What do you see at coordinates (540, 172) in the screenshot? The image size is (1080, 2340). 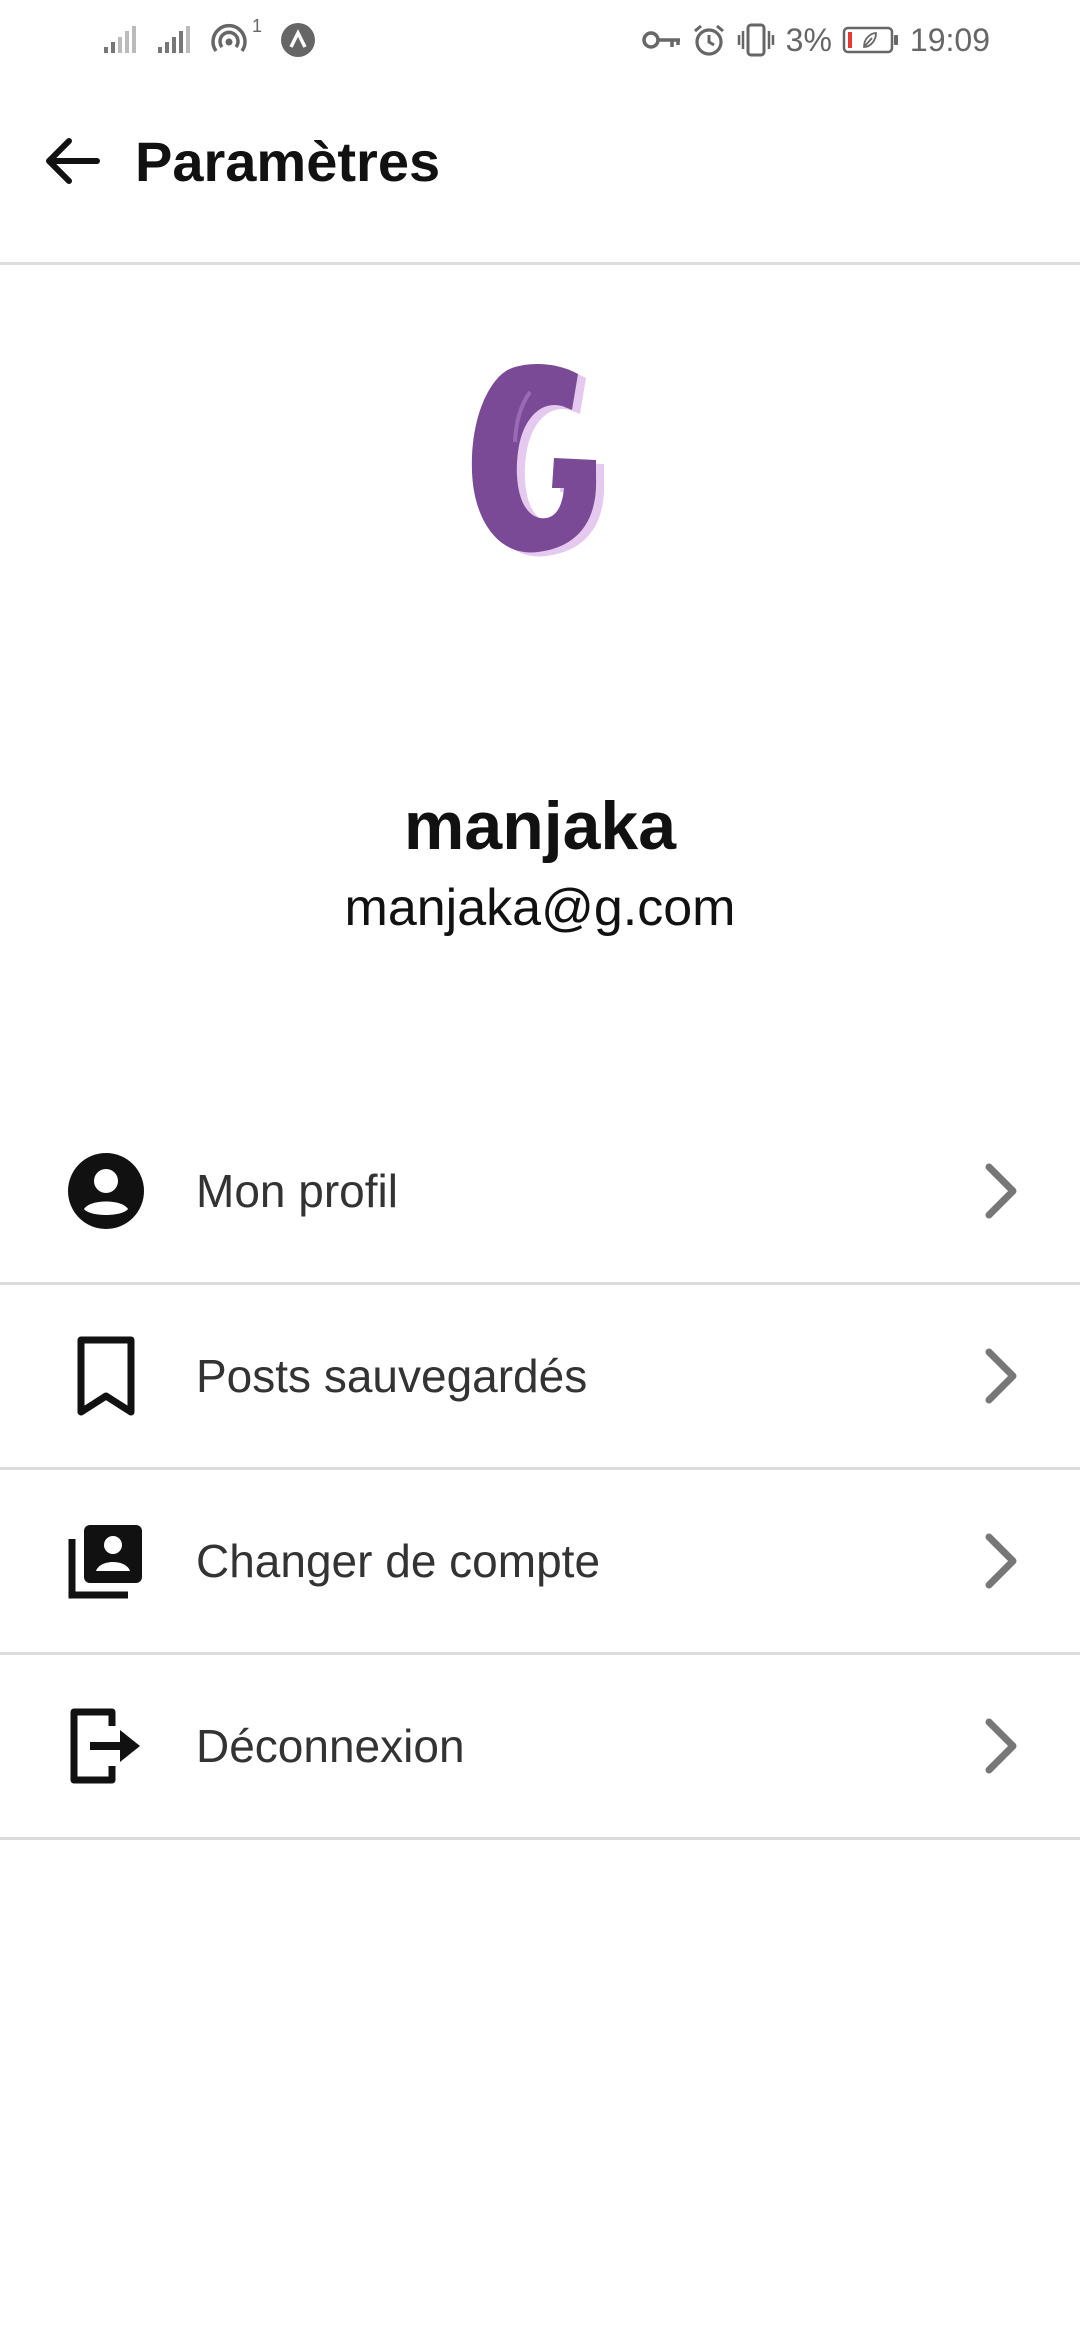 I see `app-bar: Paramètres` at bounding box center [540, 172].